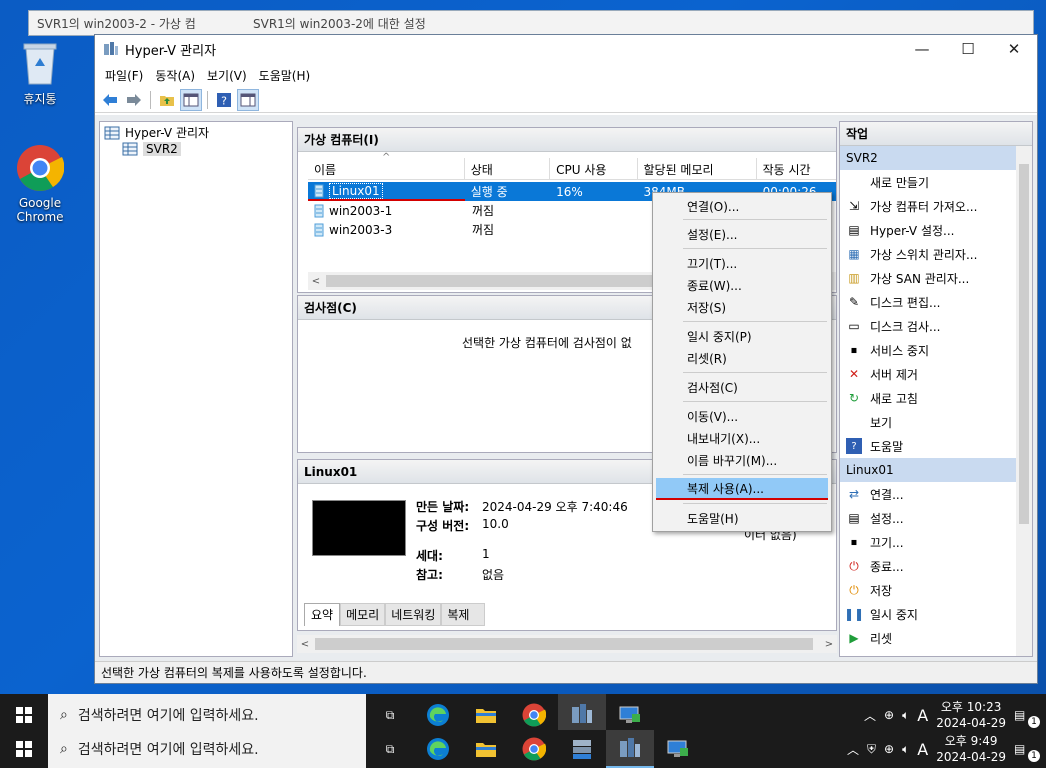 The height and width of the screenshot is (768, 1046). What do you see at coordinates (936, 182) in the screenshot?
I see `action-new: 새로 만들기▶` at bounding box center [936, 182].